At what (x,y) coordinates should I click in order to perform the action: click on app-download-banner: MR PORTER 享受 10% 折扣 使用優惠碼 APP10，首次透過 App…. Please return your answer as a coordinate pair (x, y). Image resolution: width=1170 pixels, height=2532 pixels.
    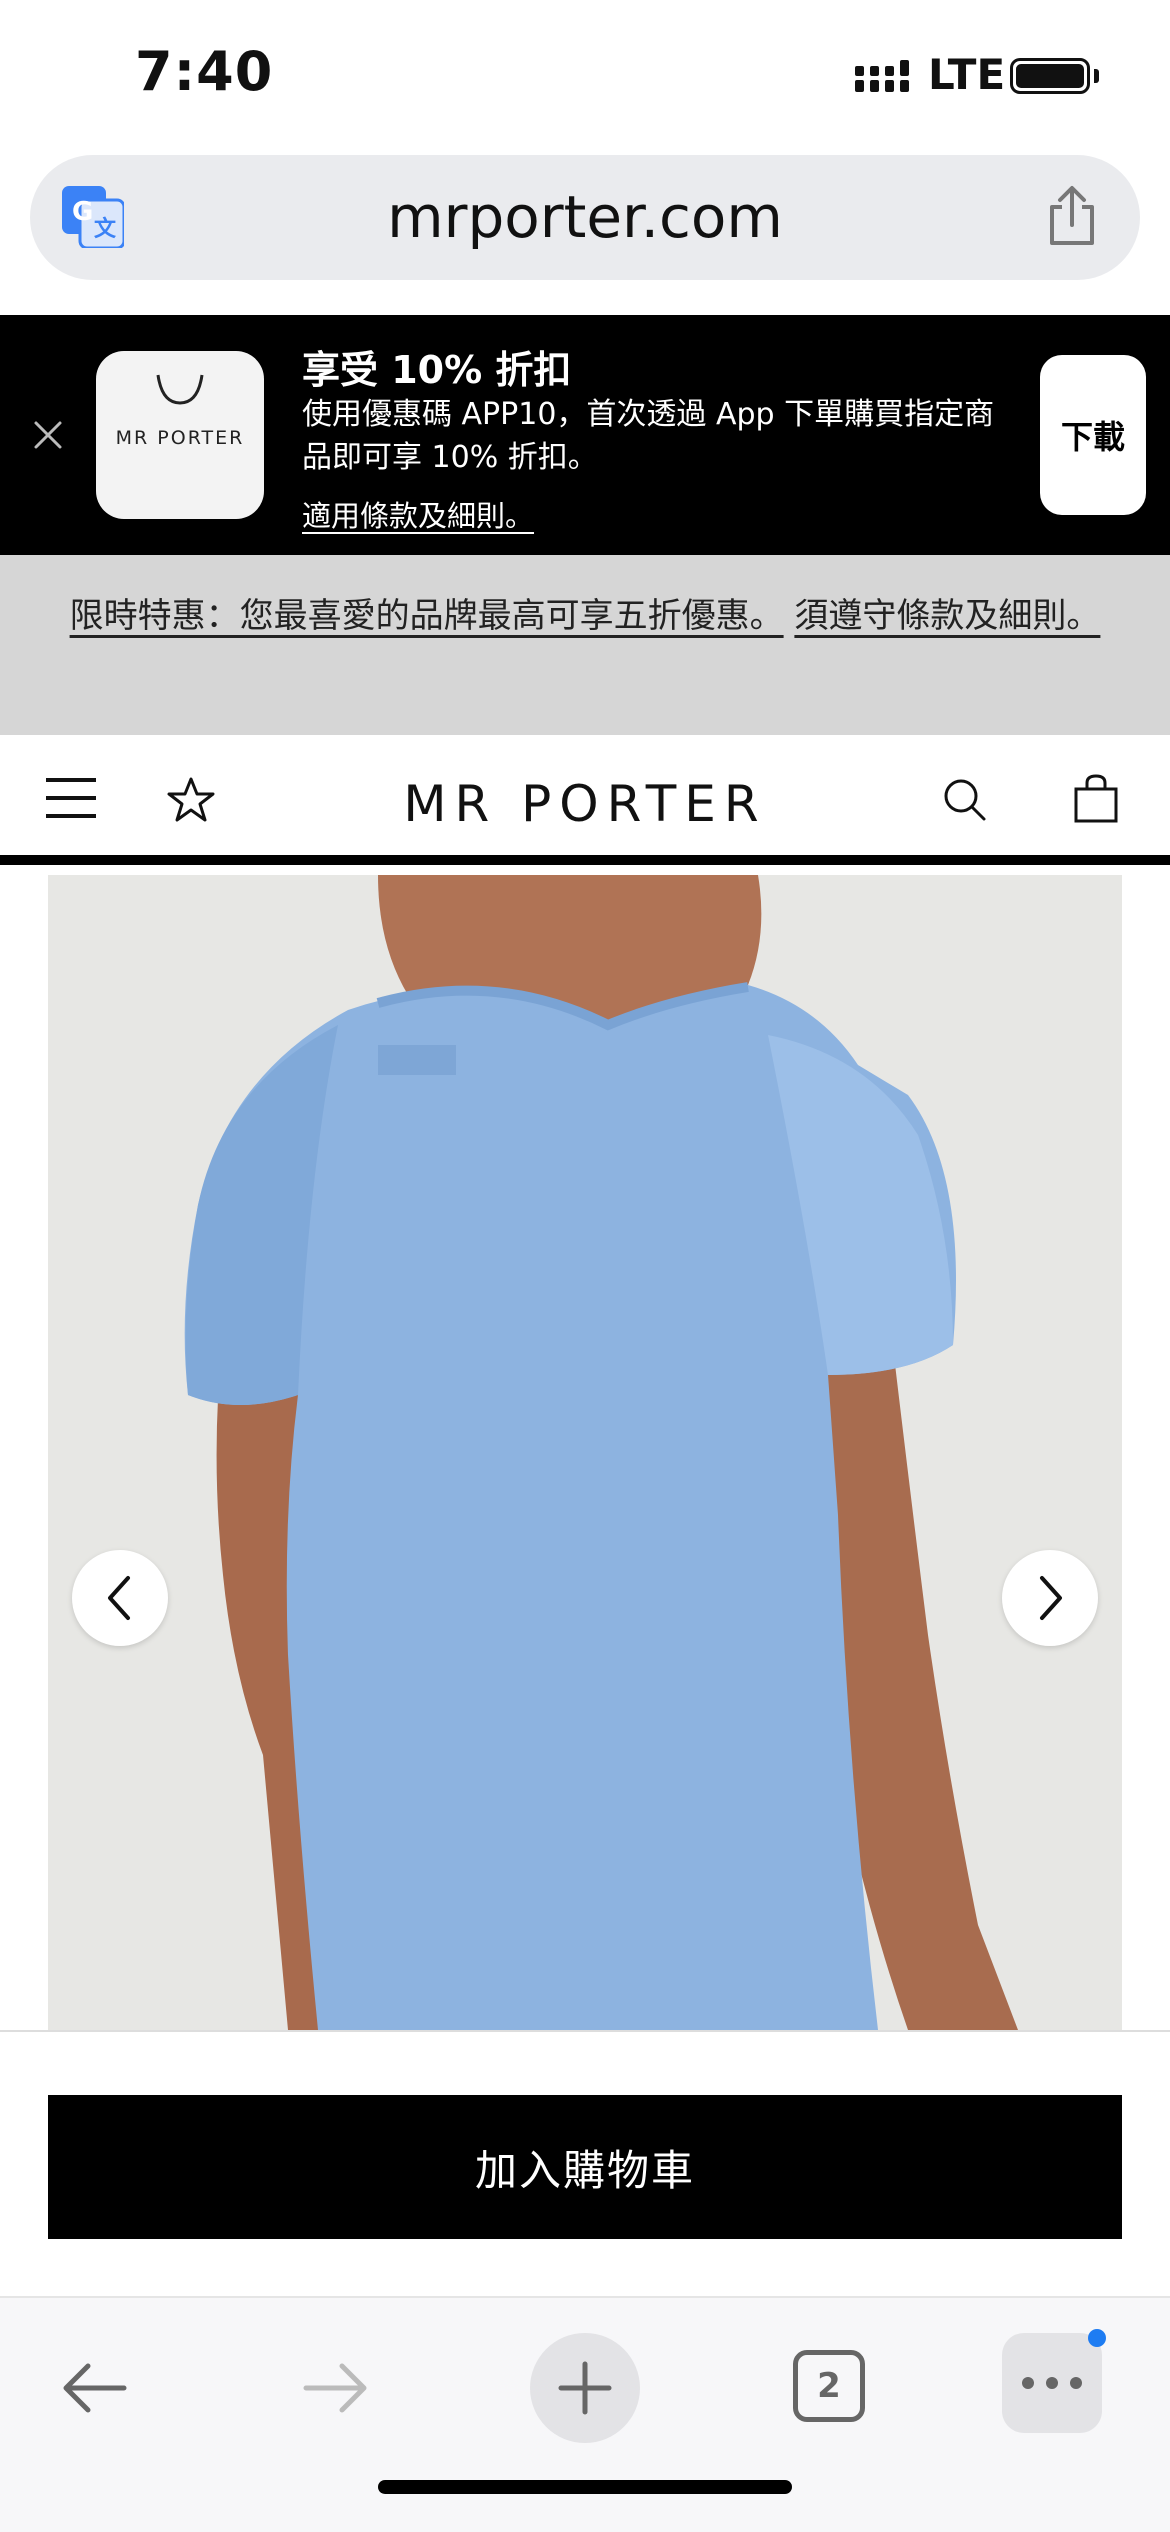
    Looking at the image, I should click on (585, 435).